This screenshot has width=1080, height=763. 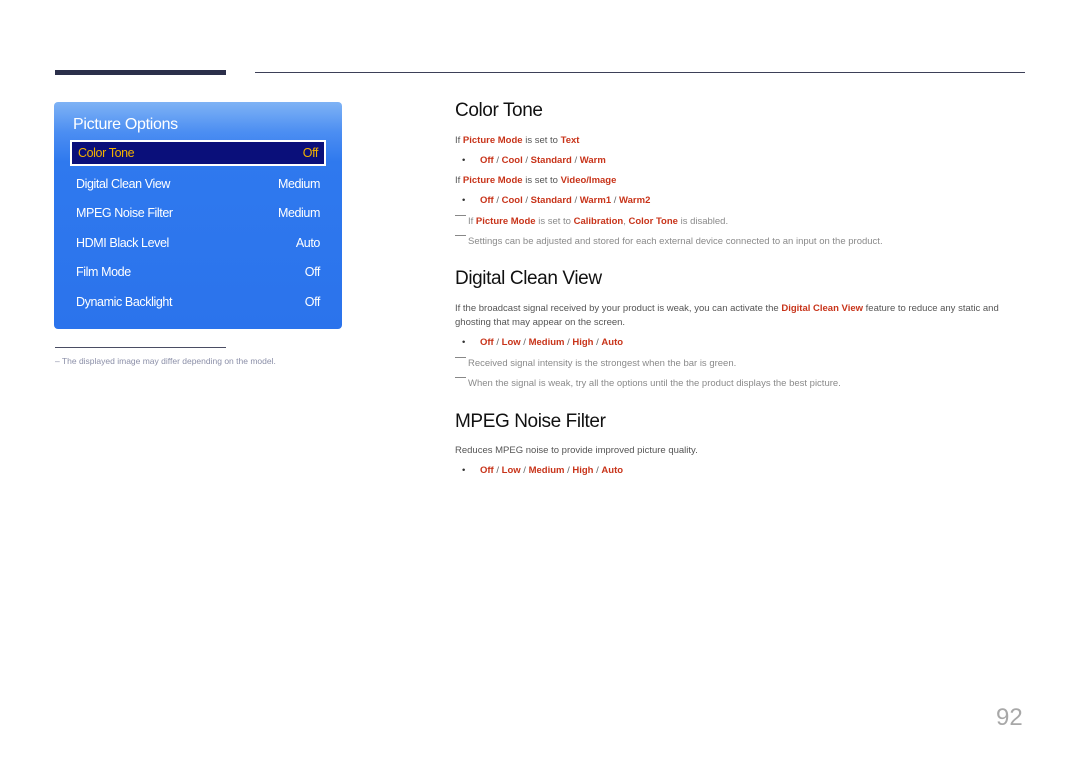 I want to click on option: Warm1, so click(x=595, y=200).